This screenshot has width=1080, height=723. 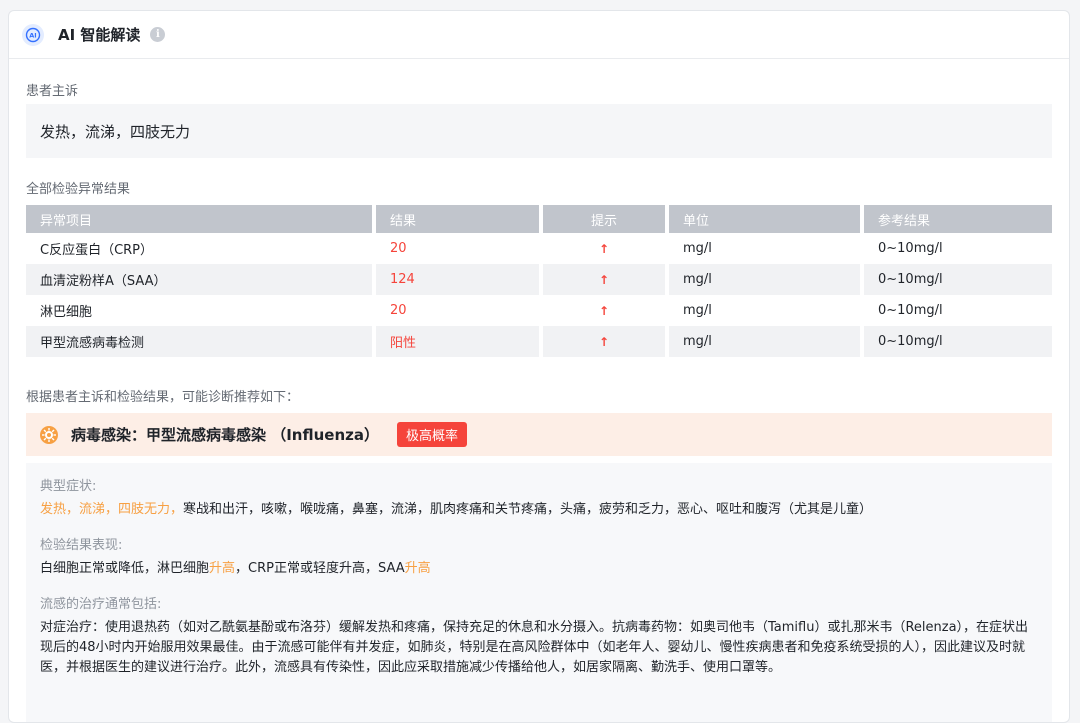 I want to click on col-header-hint: 提示, so click(x=606, y=219).